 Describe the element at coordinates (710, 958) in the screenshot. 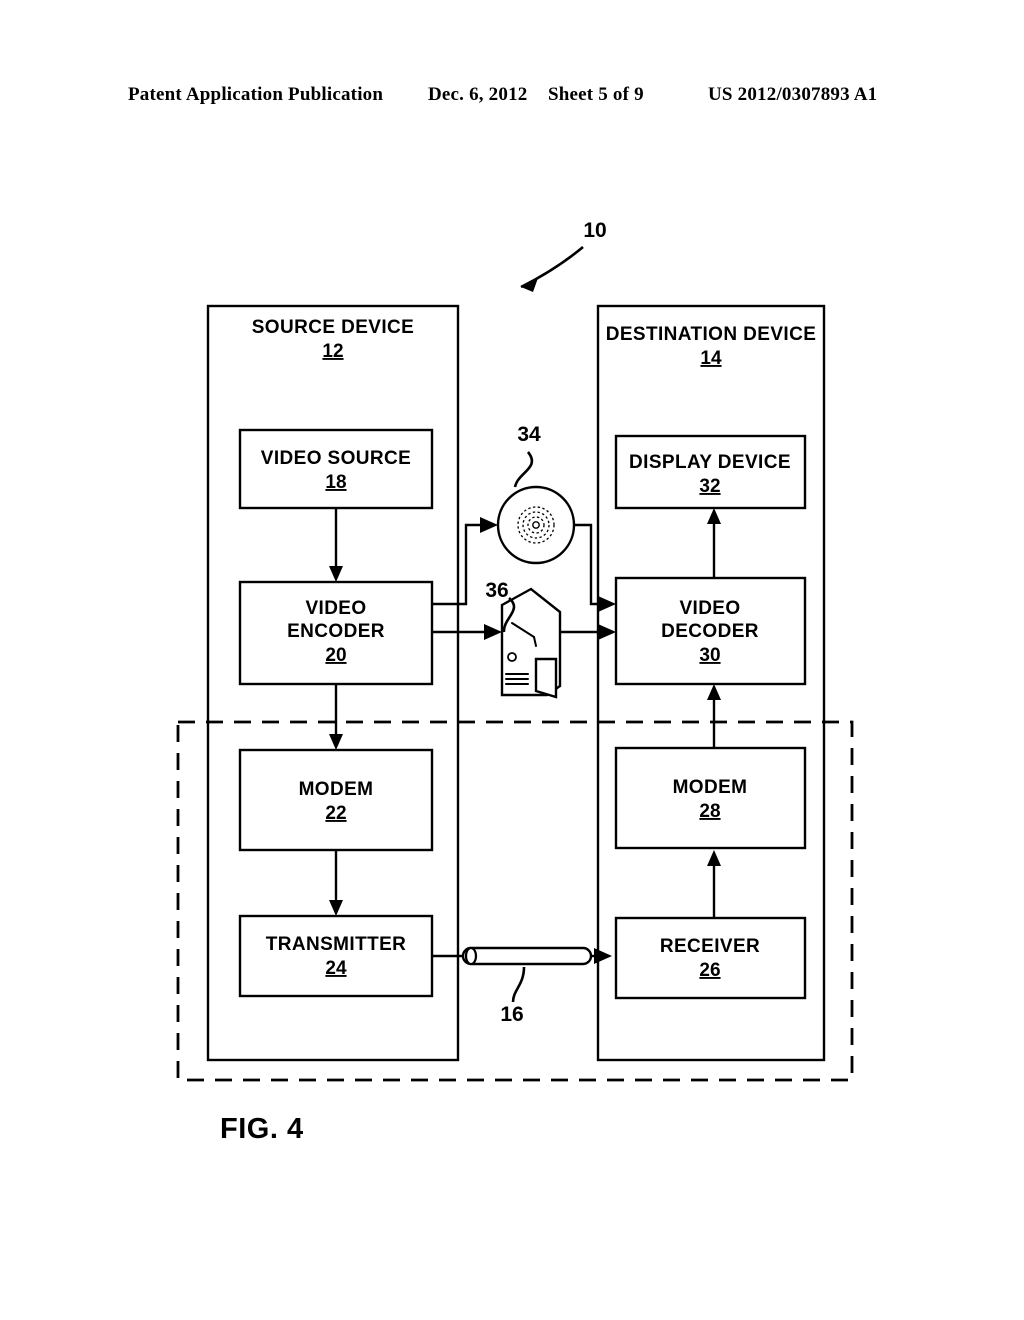

I see `receiver-block` at that location.